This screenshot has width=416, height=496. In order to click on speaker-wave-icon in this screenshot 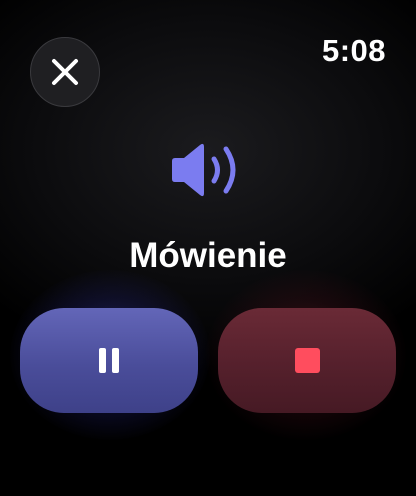, I will do `click(208, 170)`.